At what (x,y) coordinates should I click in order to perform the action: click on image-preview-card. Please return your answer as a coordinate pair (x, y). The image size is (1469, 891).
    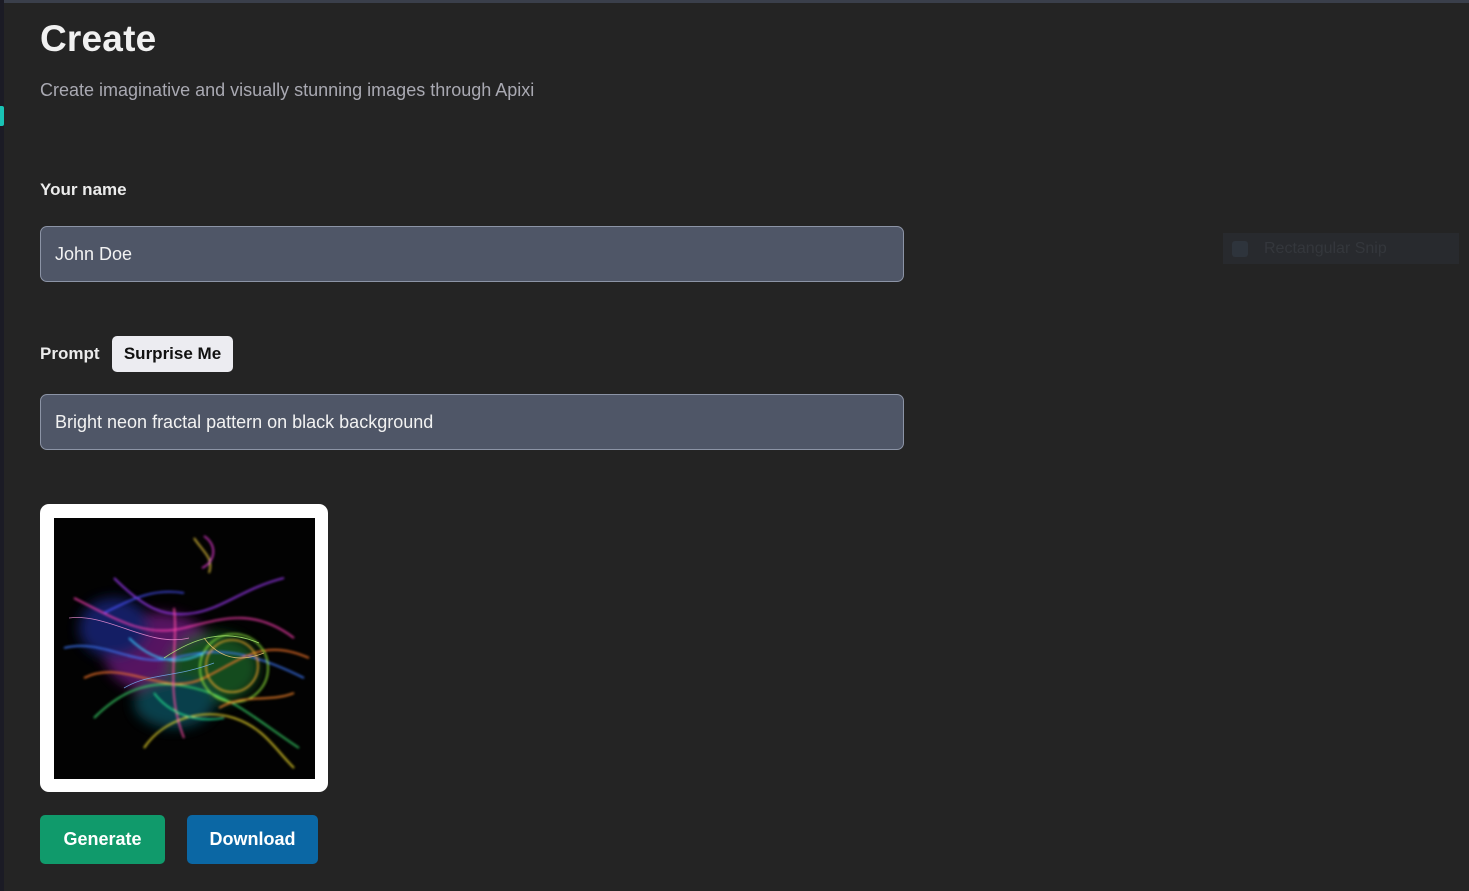
    Looking at the image, I should click on (184, 648).